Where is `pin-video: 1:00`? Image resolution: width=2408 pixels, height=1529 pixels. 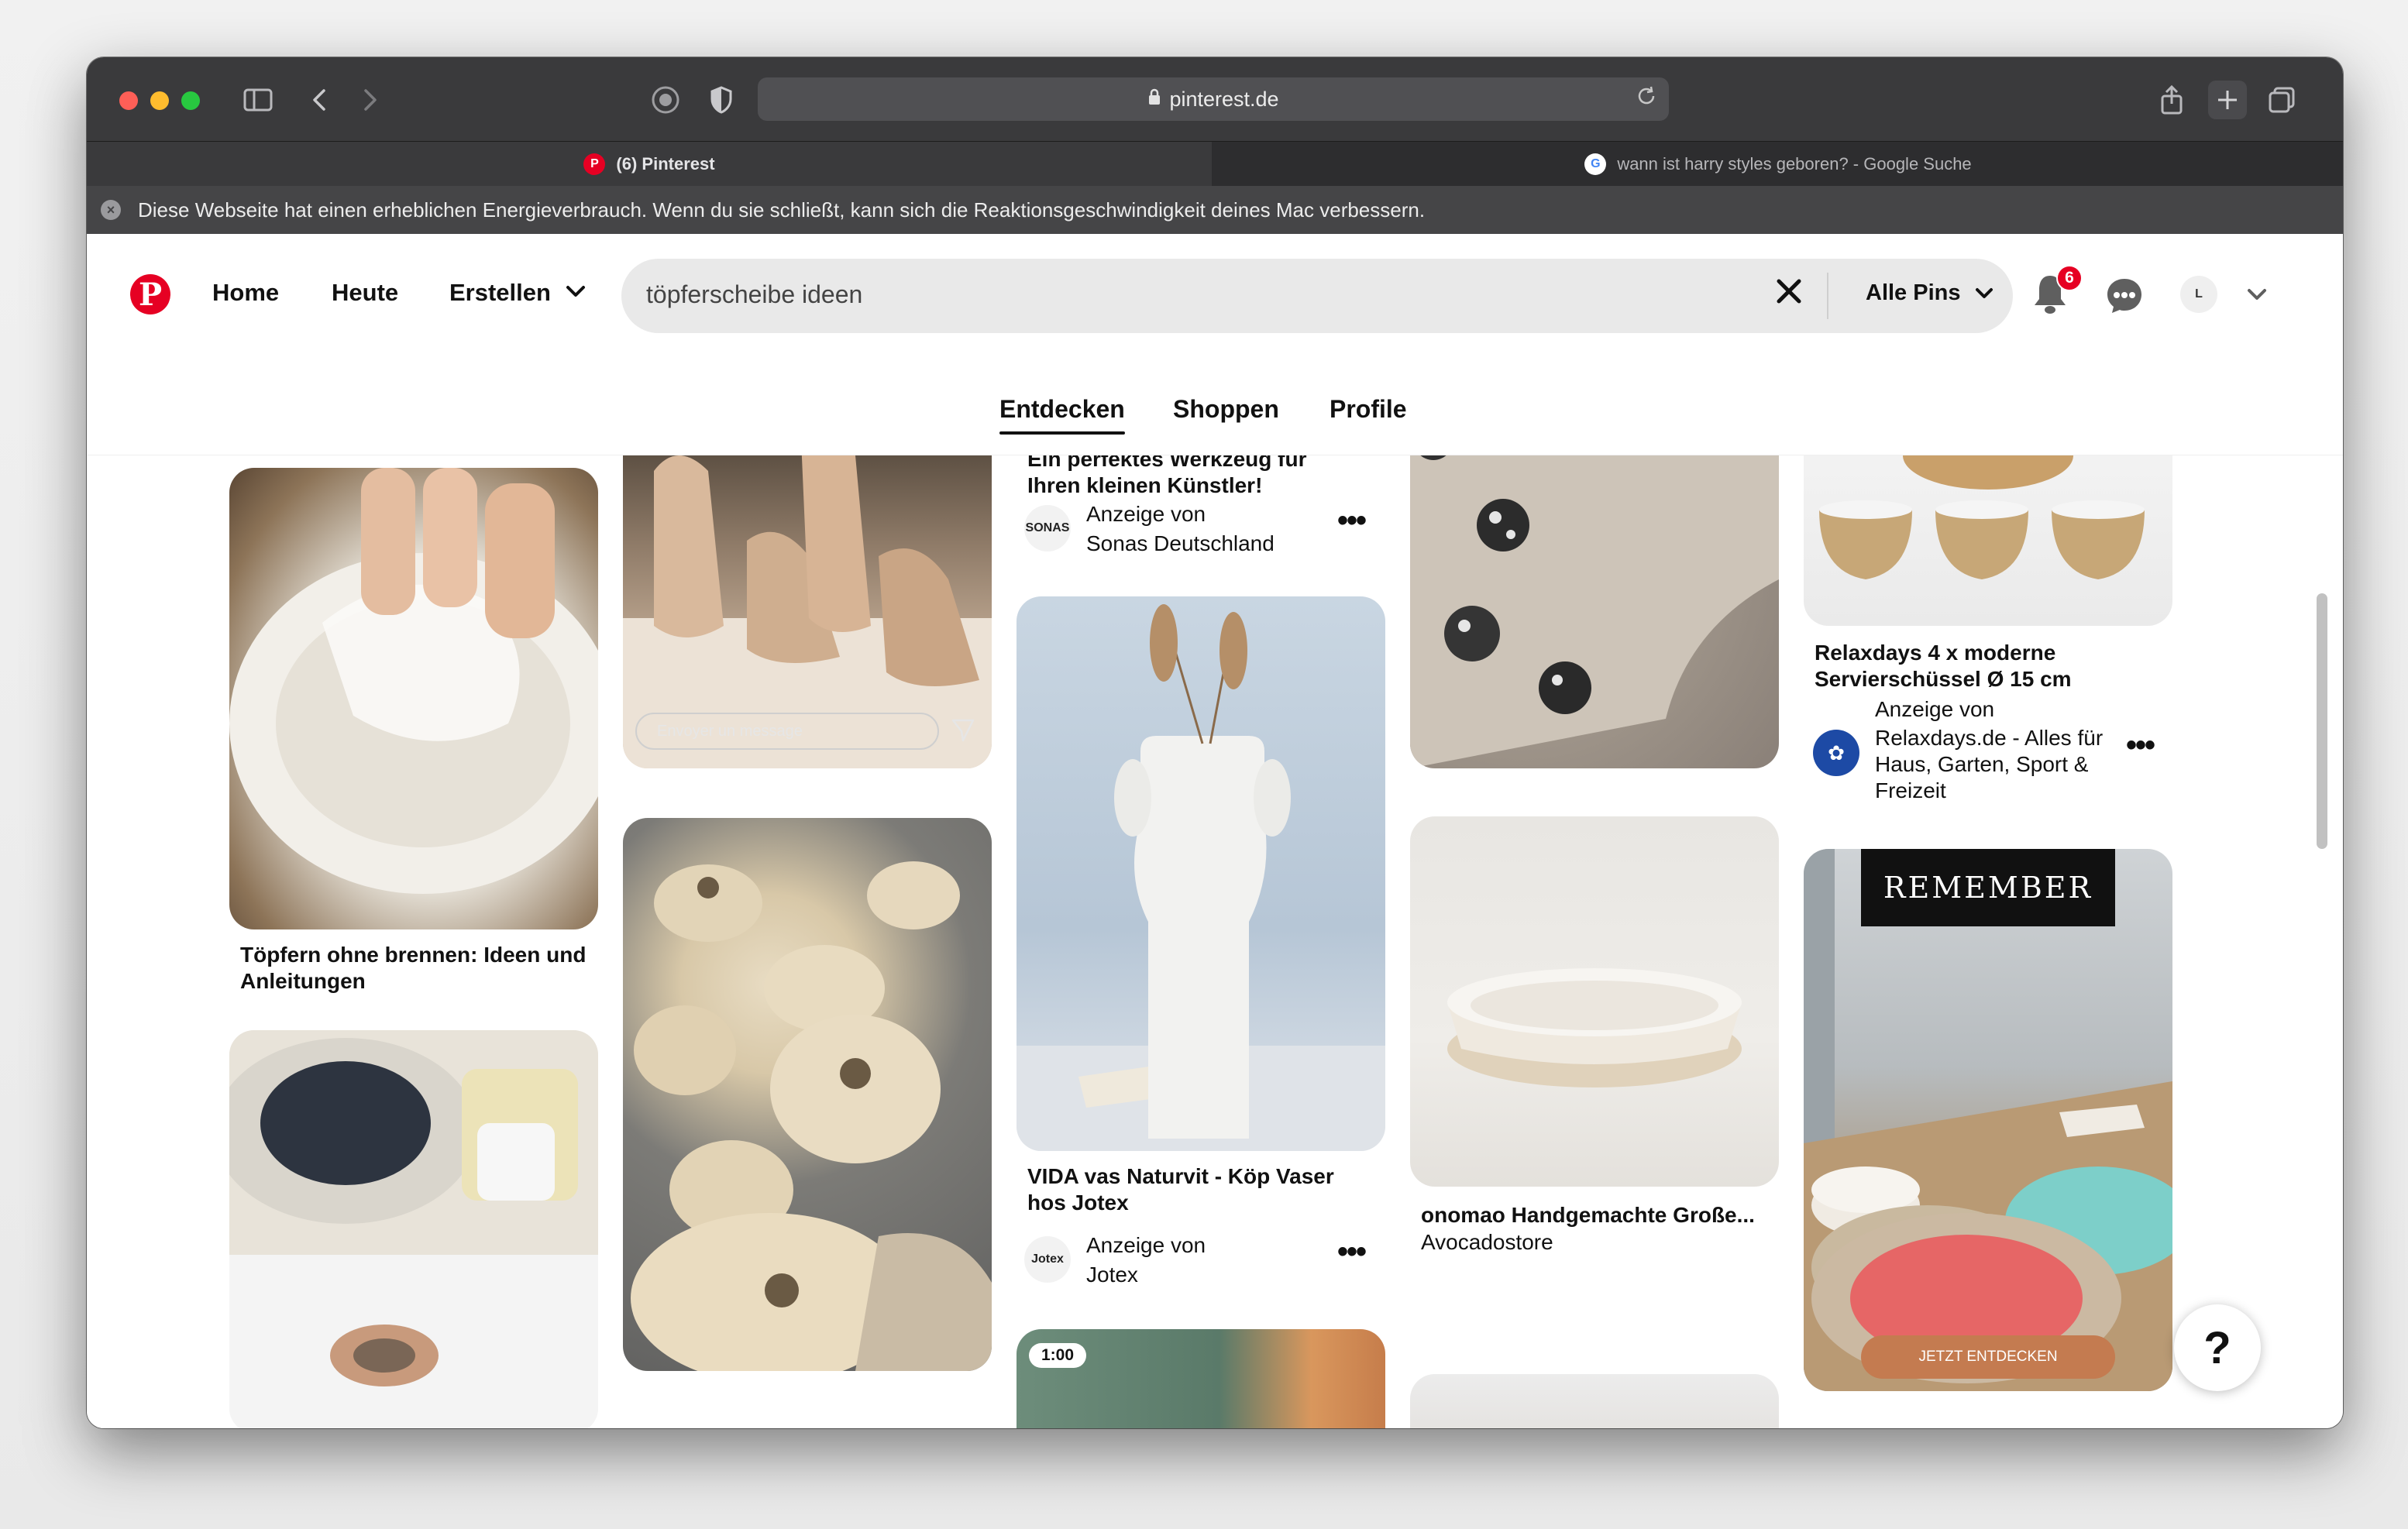
pin-video: 1:00 is located at coordinates (1201, 1379).